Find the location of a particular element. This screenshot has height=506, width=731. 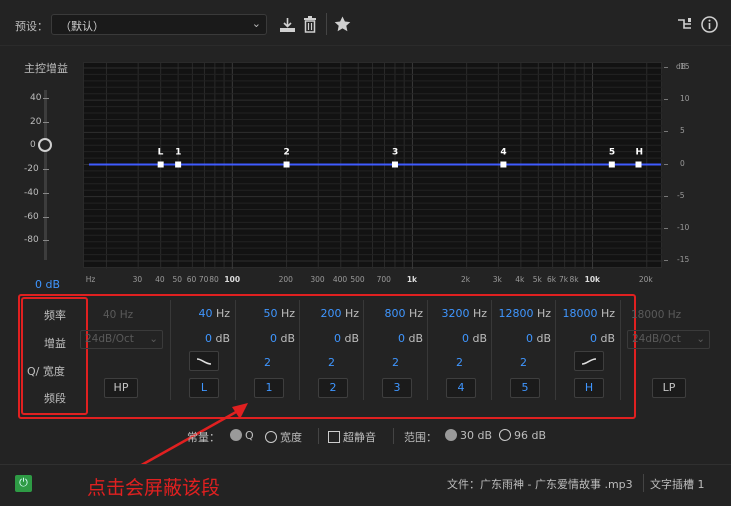

star-icon is located at coordinates (342, 25).